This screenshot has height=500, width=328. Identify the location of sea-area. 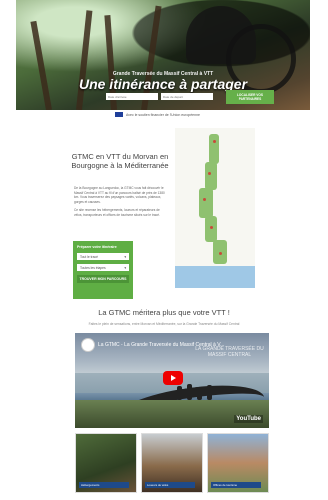
(215, 277).